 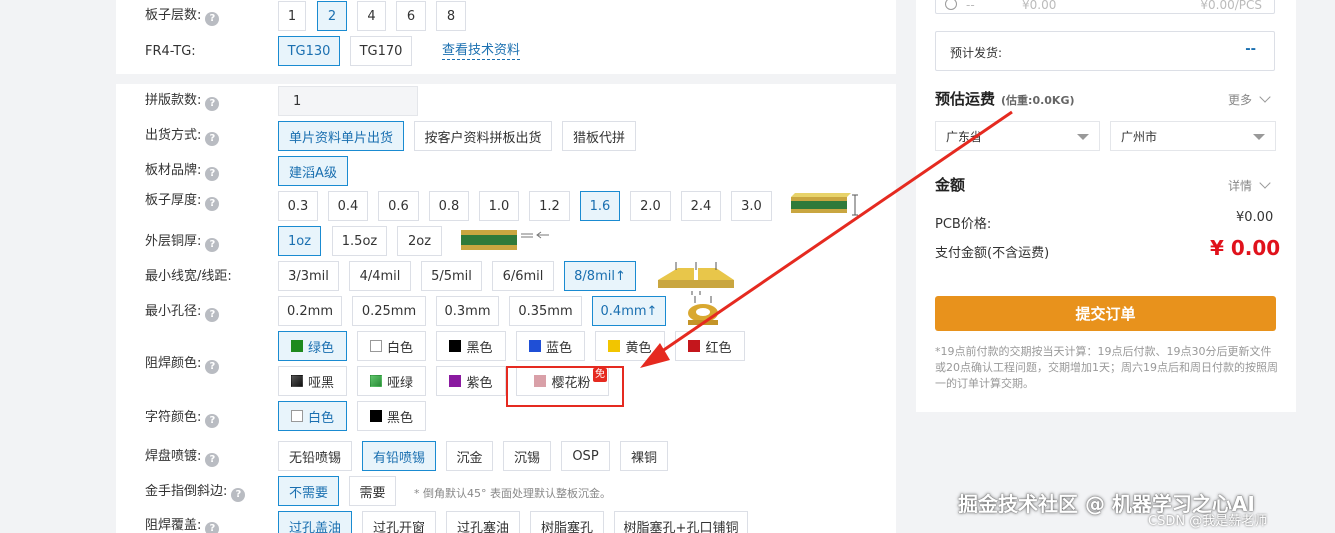 What do you see at coordinates (826, 239) in the screenshot?
I see `annotation-arrow` at bounding box center [826, 239].